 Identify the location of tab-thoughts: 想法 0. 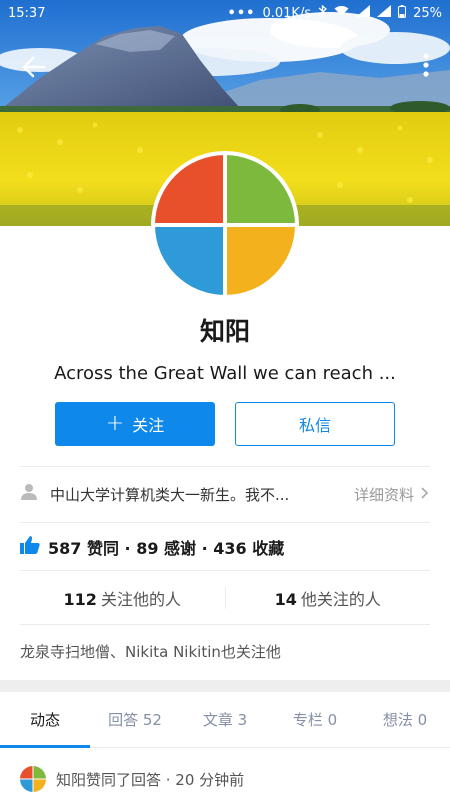
(405, 719).